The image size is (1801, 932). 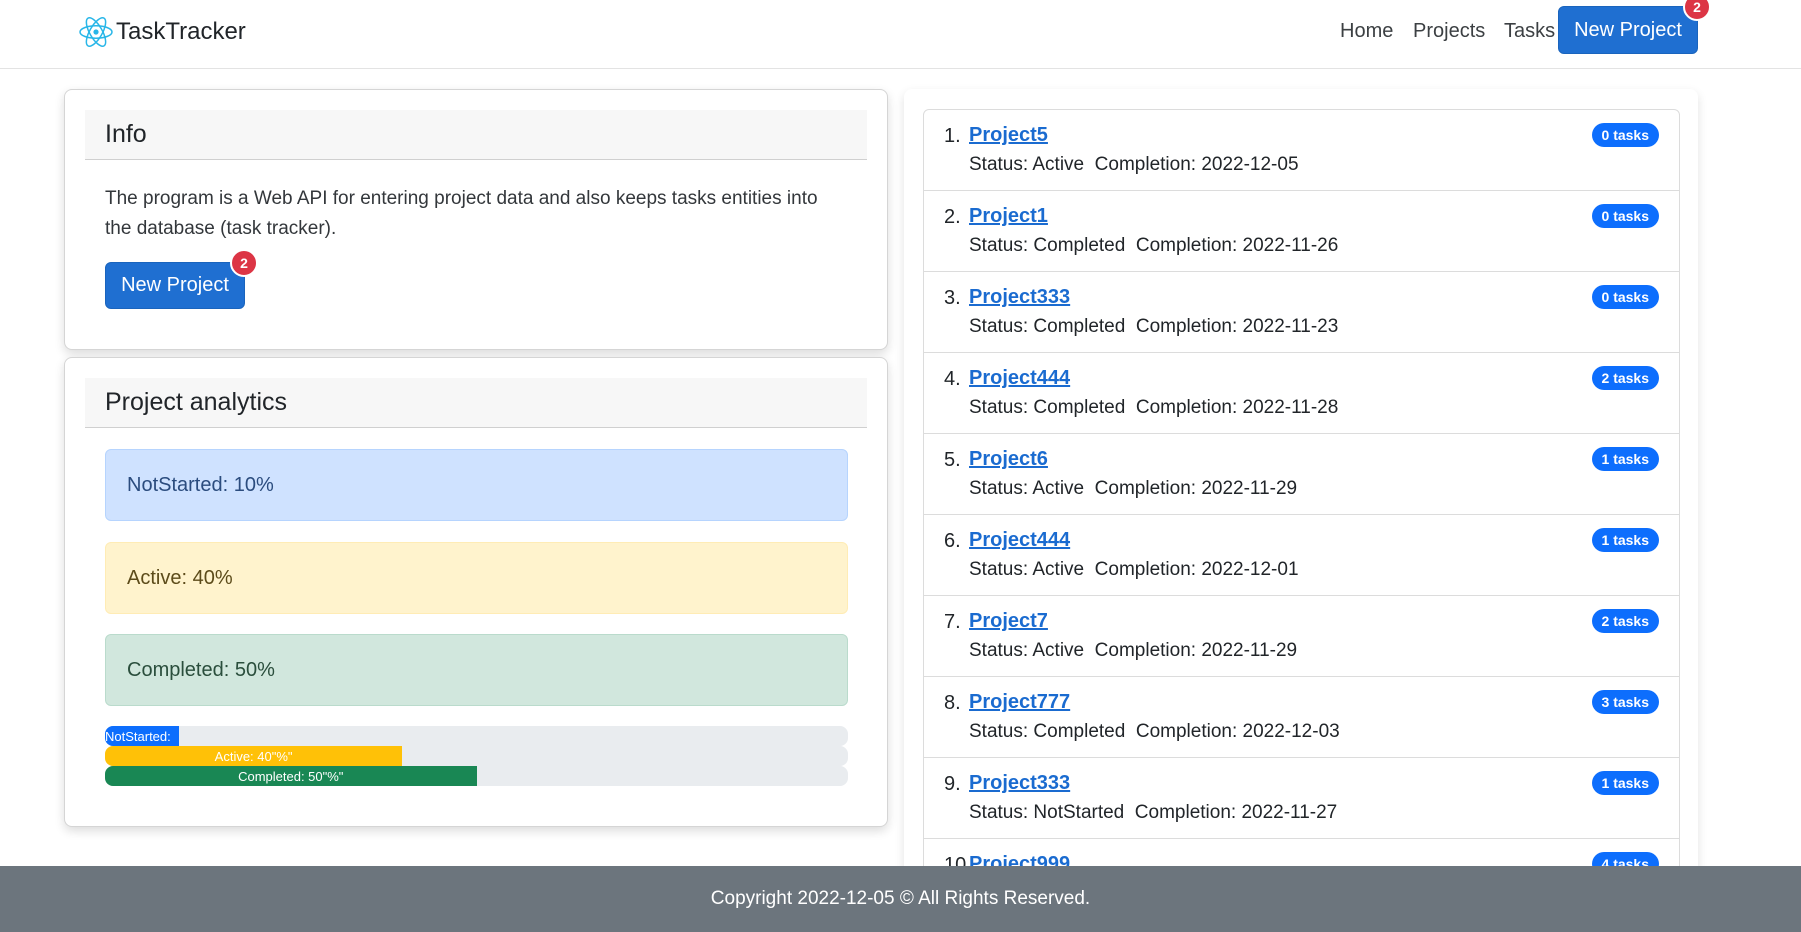 What do you see at coordinates (1019, 702) in the screenshot?
I see `project-link: Project777` at bounding box center [1019, 702].